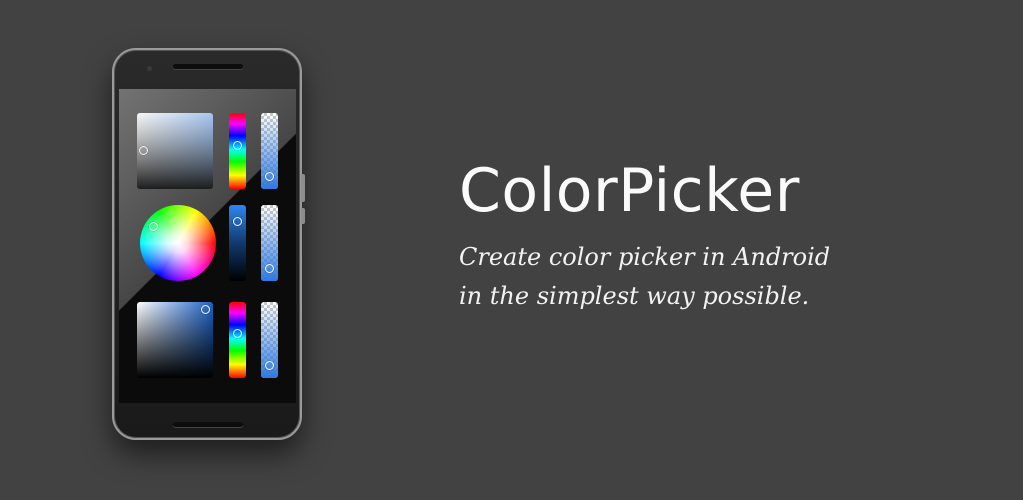  Describe the element at coordinates (634, 296) in the screenshot. I see `tagline-line-2: in the simplest way possible.` at that location.